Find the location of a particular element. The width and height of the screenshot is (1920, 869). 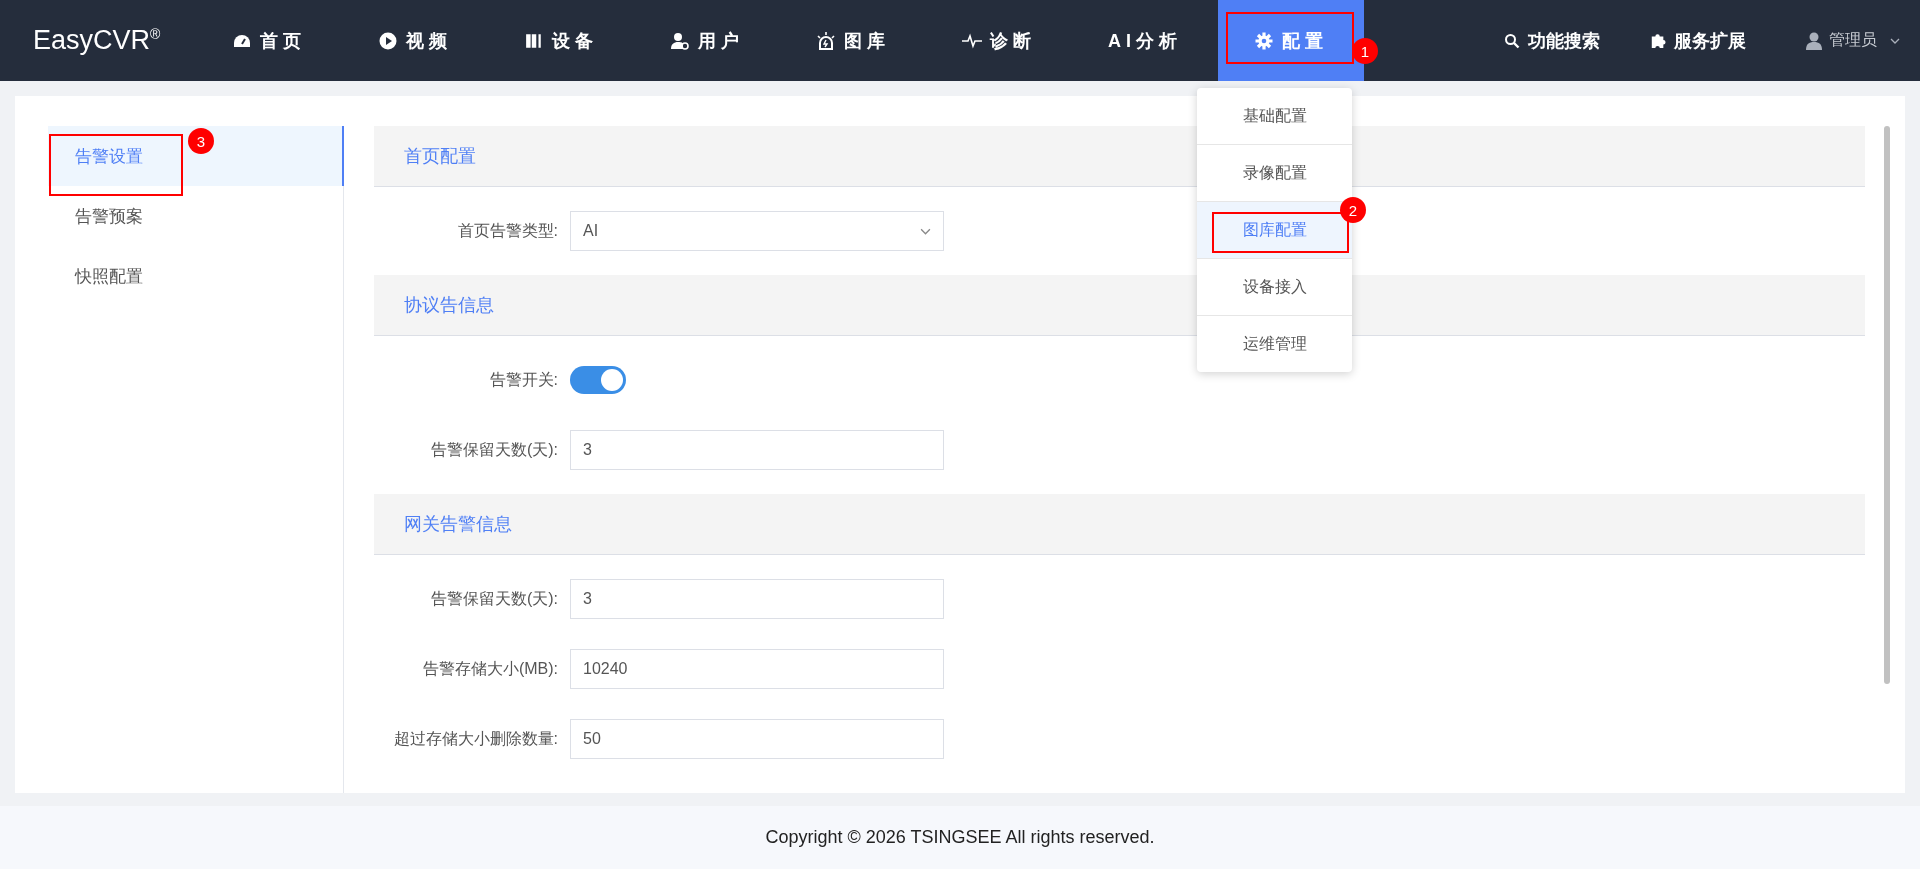

input-field: 10240 is located at coordinates (757, 669).